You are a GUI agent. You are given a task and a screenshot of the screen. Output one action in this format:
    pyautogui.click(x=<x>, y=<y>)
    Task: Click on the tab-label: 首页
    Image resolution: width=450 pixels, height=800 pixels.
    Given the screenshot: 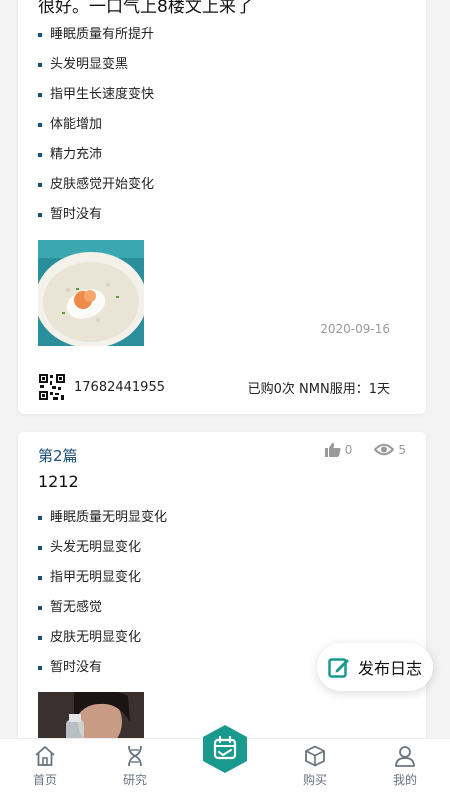 What is the action you would take?
    pyautogui.click(x=44, y=780)
    